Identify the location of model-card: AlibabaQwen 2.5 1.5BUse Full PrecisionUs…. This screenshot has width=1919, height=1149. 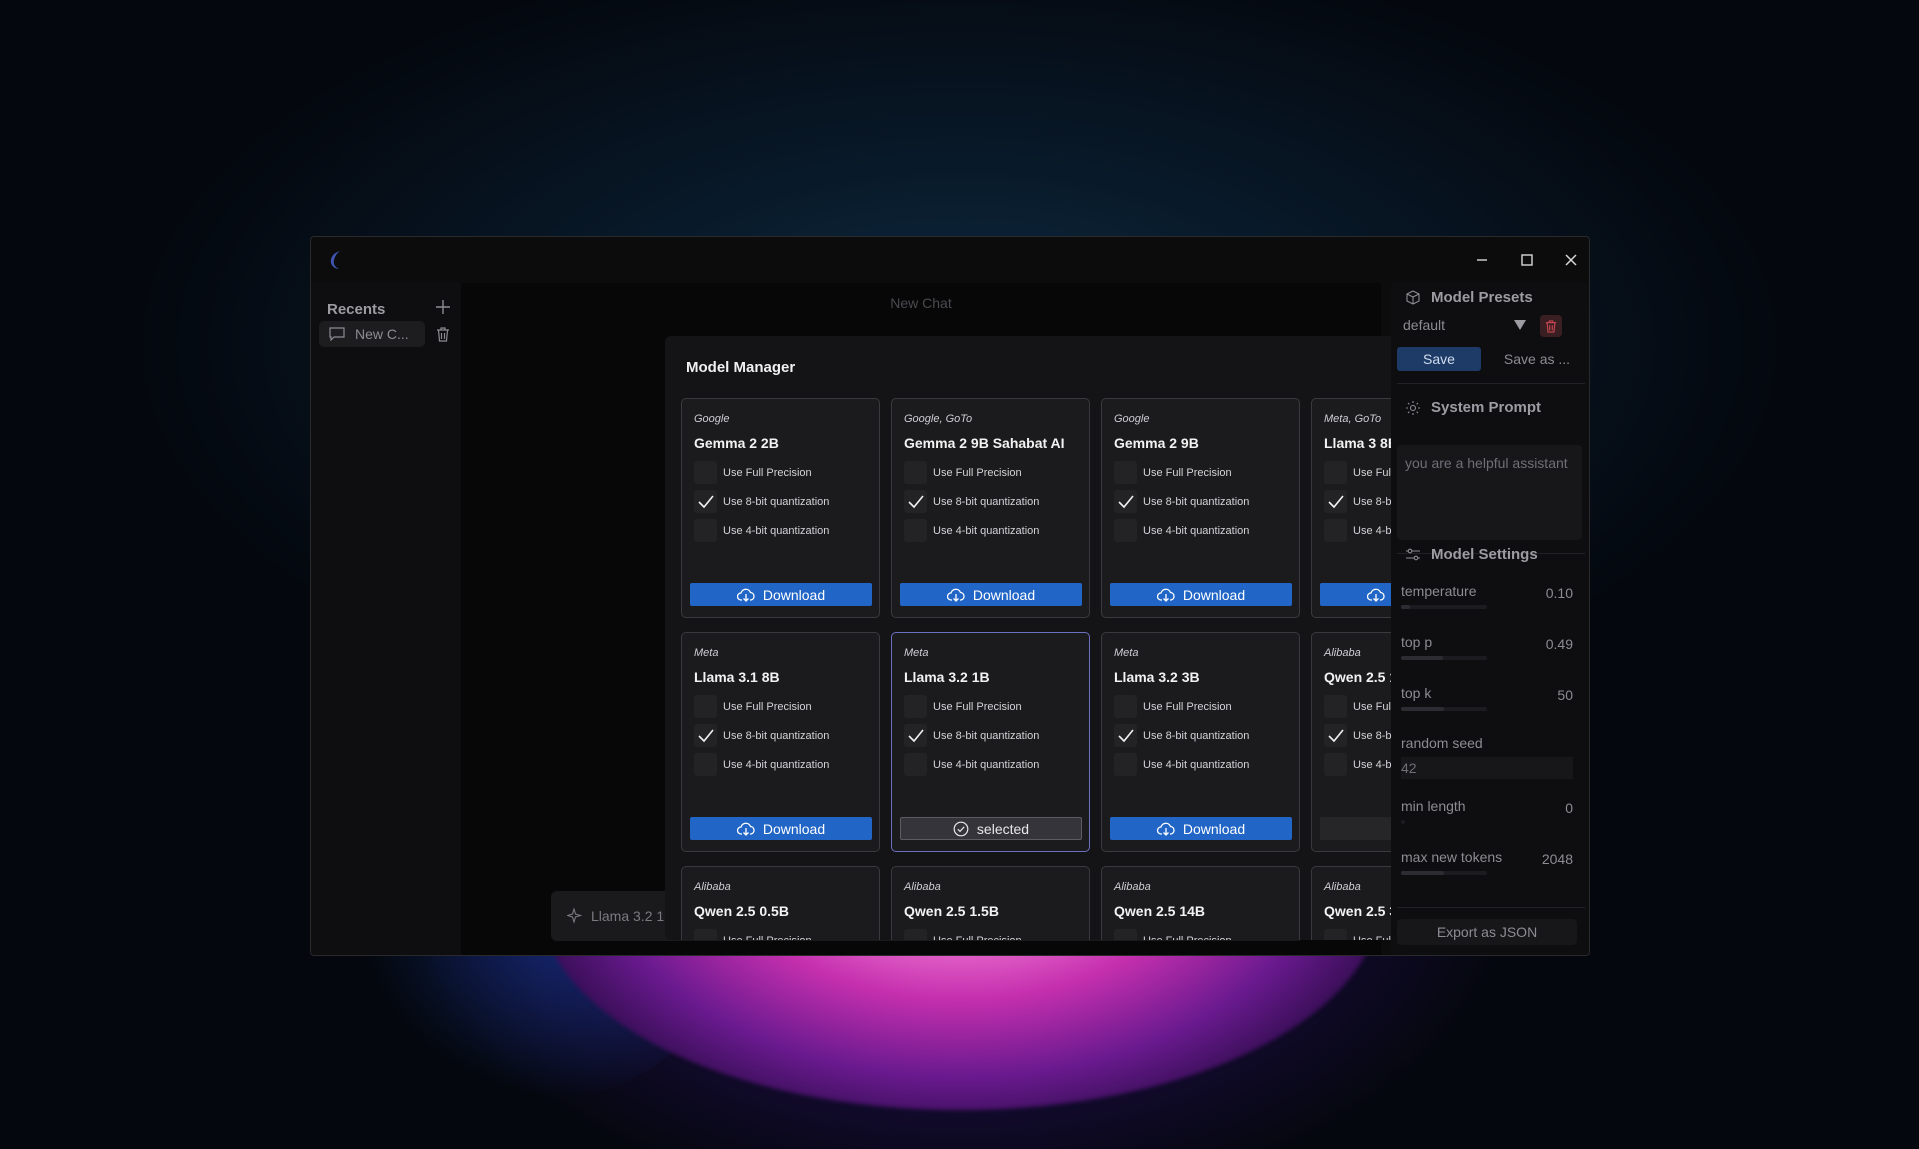
(990, 903).